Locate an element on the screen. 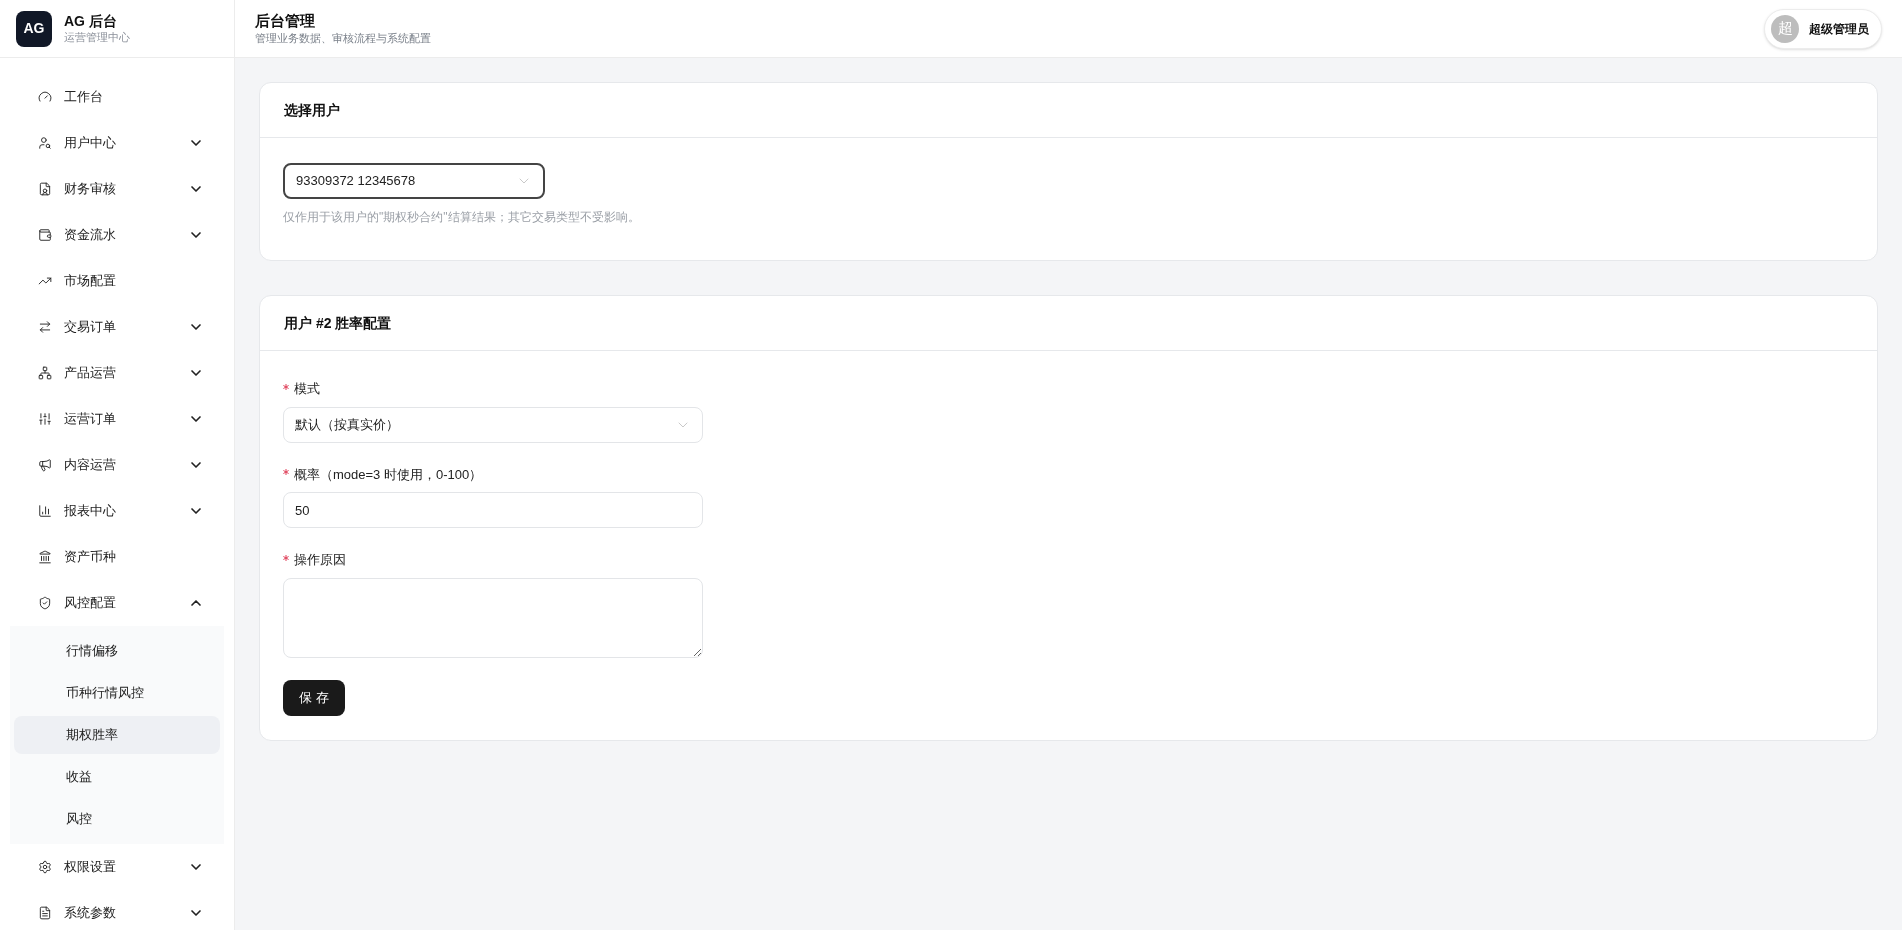  sidebar-item: 权限设置 is located at coordinates (117, 867).